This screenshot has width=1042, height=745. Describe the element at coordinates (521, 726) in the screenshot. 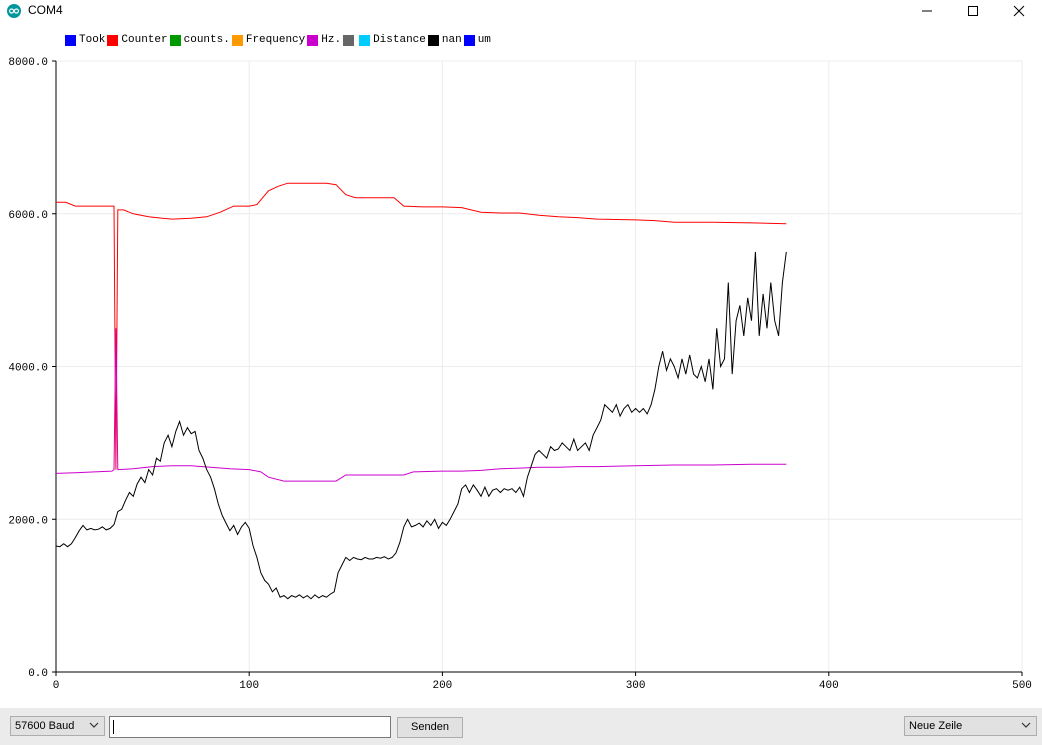

I see `bottom-toolbar: 57600 Baud Senden Neue Zeile` at that location.